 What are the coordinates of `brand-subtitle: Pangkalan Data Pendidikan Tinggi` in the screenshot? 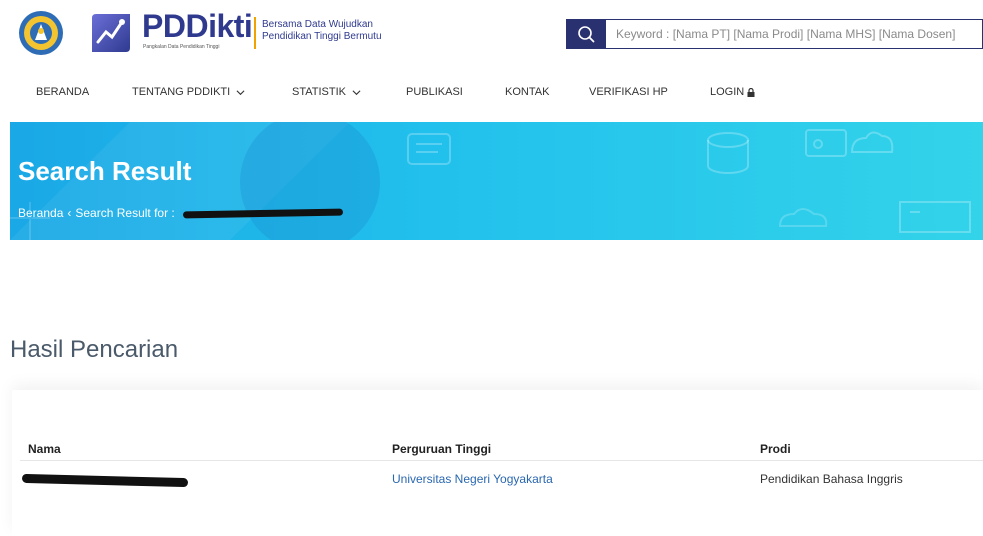 It's located at (181, 47).